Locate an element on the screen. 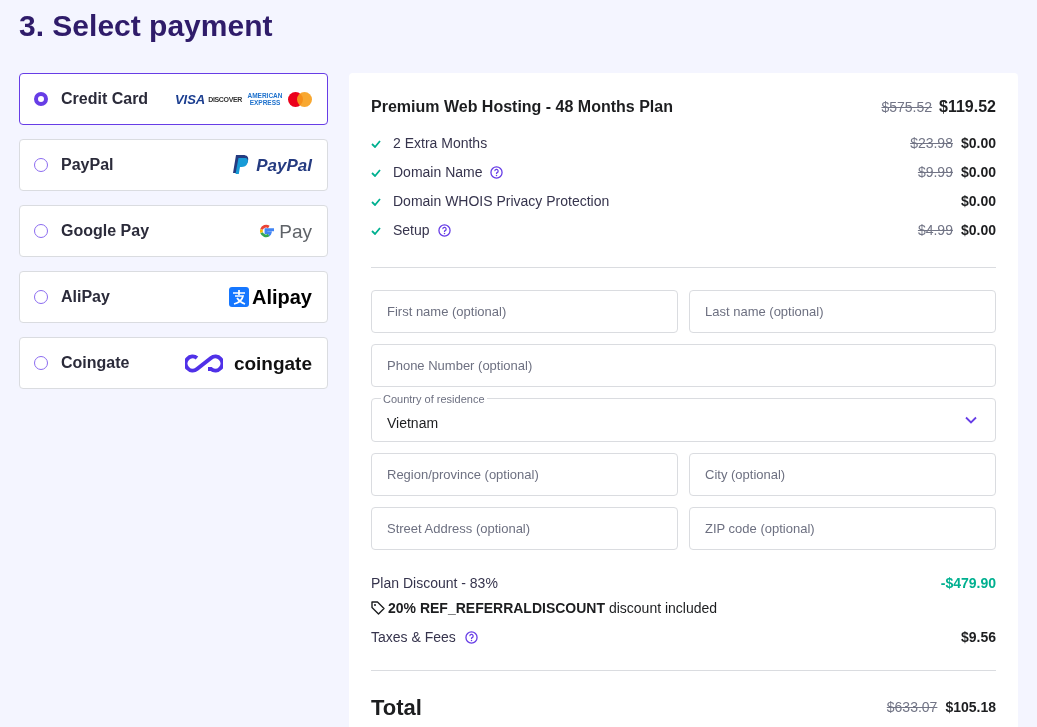  chevron-down-icon is located at coordinates (971, 420).